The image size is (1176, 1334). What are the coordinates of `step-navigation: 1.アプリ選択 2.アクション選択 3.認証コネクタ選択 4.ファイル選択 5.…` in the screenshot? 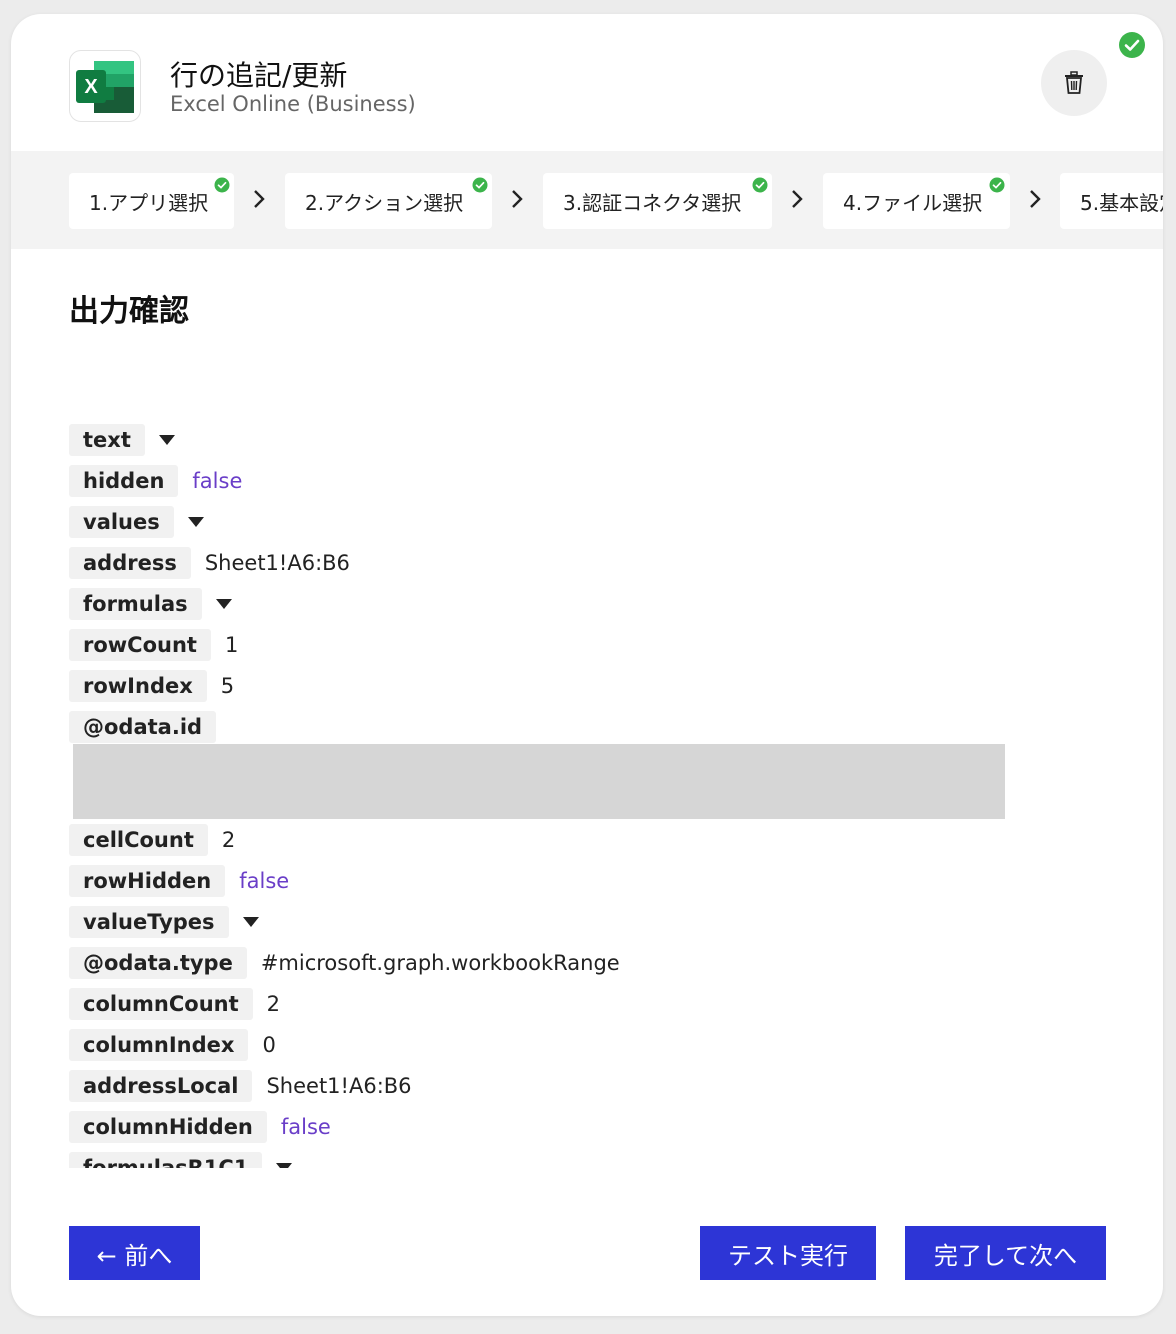 It's located at (587, 200).